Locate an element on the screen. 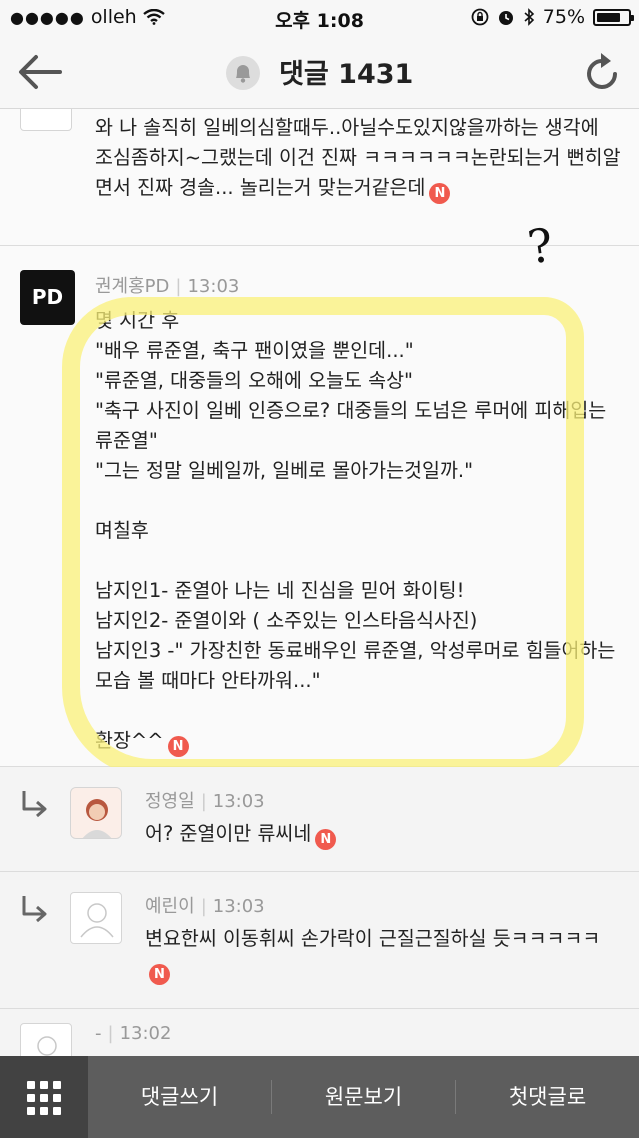 The width and height of the screenshot is (639, 1138). comment-text: 변요한씨 이동휘씨 손가락이 근질근질하실 듯ㅋㅋㅋㅋㅋN is located at coordinates (383, 954).